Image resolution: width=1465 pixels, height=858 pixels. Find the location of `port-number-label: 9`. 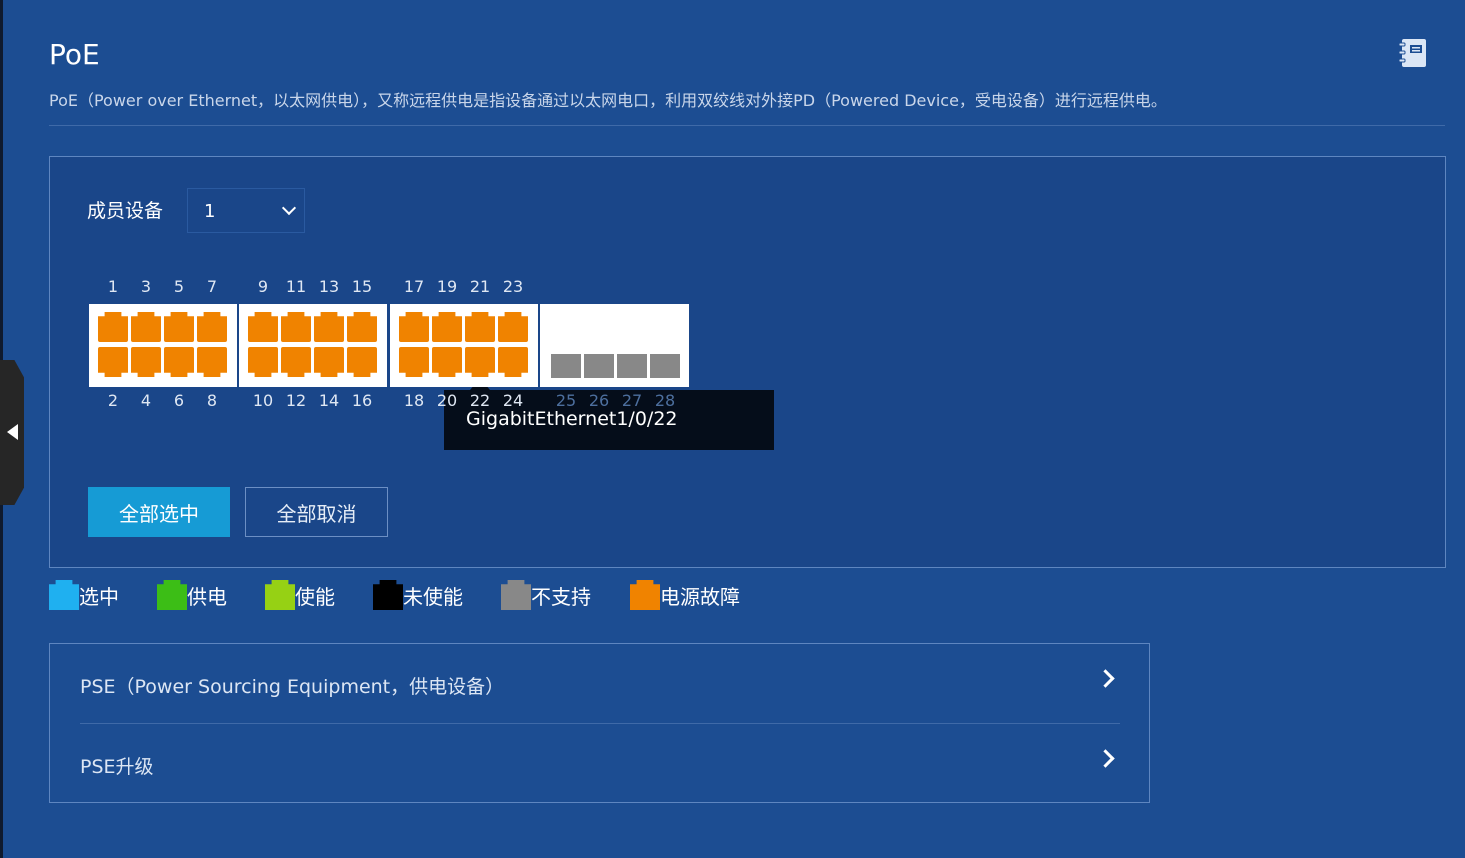

port-number-label: 9 is located at coordinates (263, 286).